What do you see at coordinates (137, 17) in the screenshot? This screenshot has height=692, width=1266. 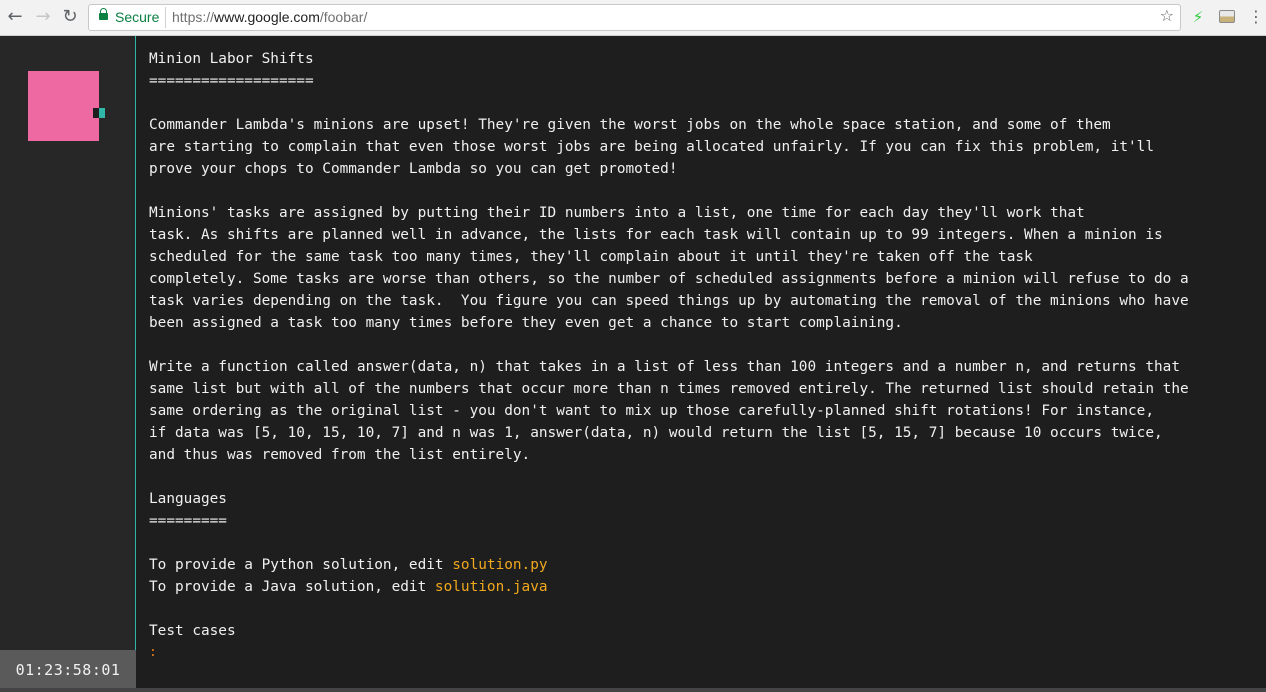 I see `secure-label: Secure` at bounding box center [137, 17].